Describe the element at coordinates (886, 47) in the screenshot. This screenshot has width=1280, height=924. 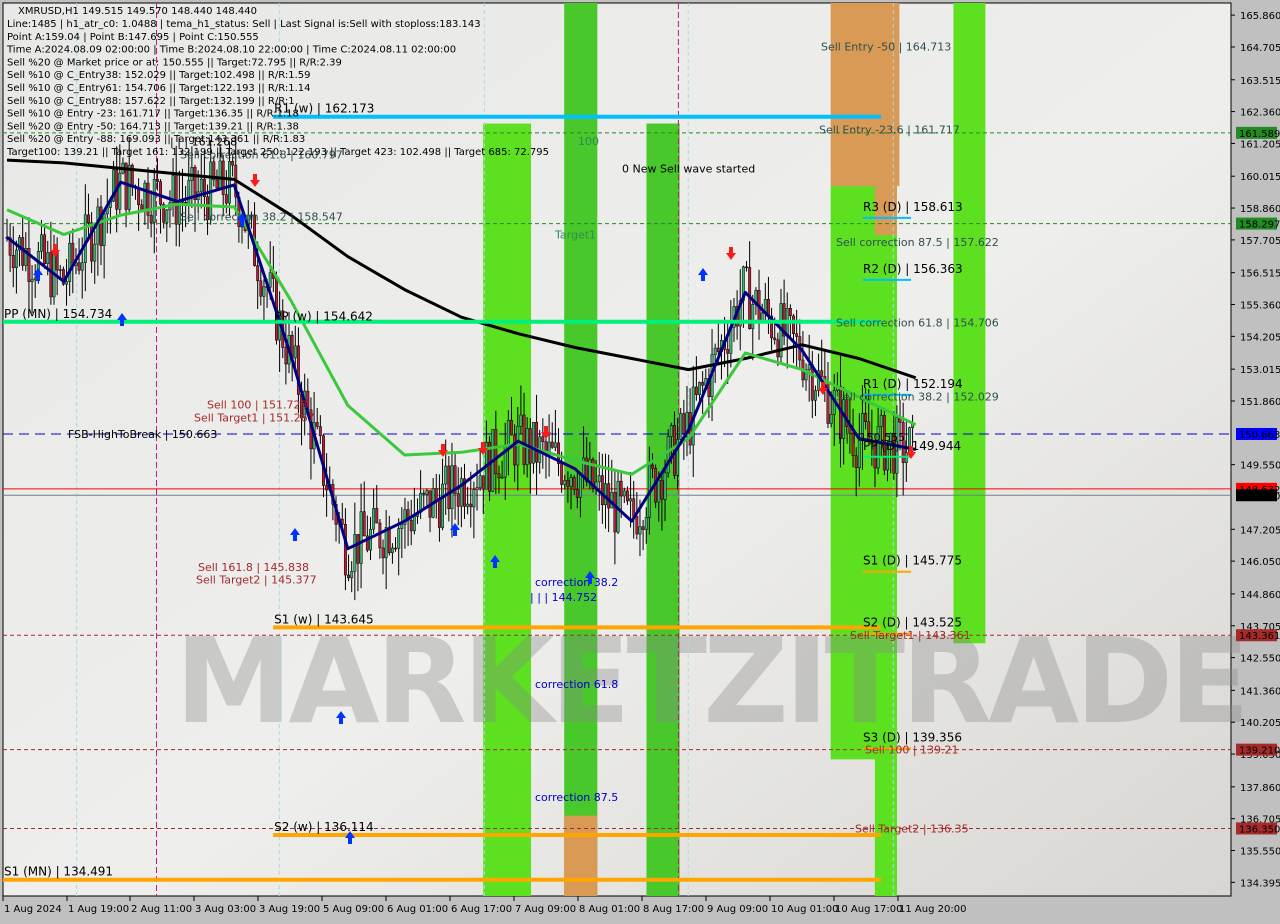
I see `chart-annotation: Sell Entry -50 | 164.713` at that location.